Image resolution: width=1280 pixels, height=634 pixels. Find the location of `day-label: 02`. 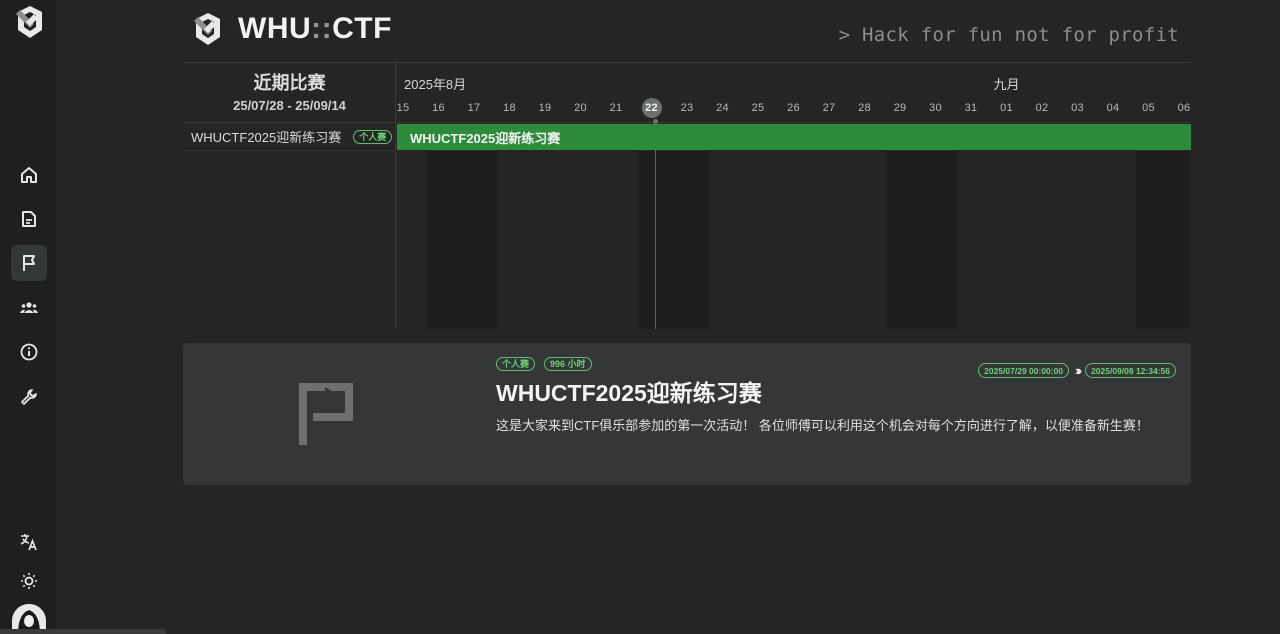

day-label: 02 is located at coordinates (1042, 108).